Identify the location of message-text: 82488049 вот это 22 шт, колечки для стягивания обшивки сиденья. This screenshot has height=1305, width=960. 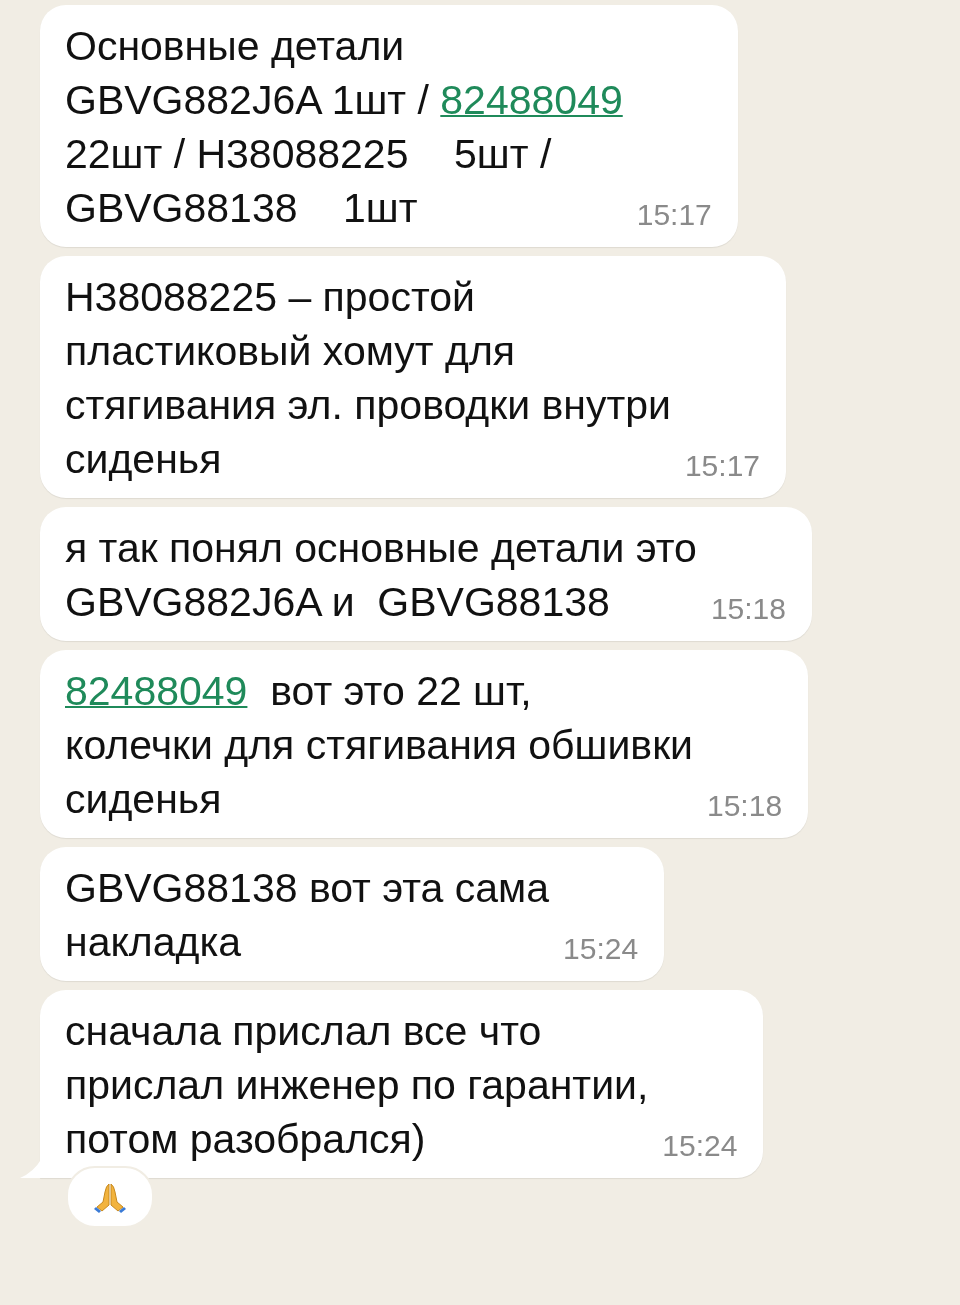
(379, 745).